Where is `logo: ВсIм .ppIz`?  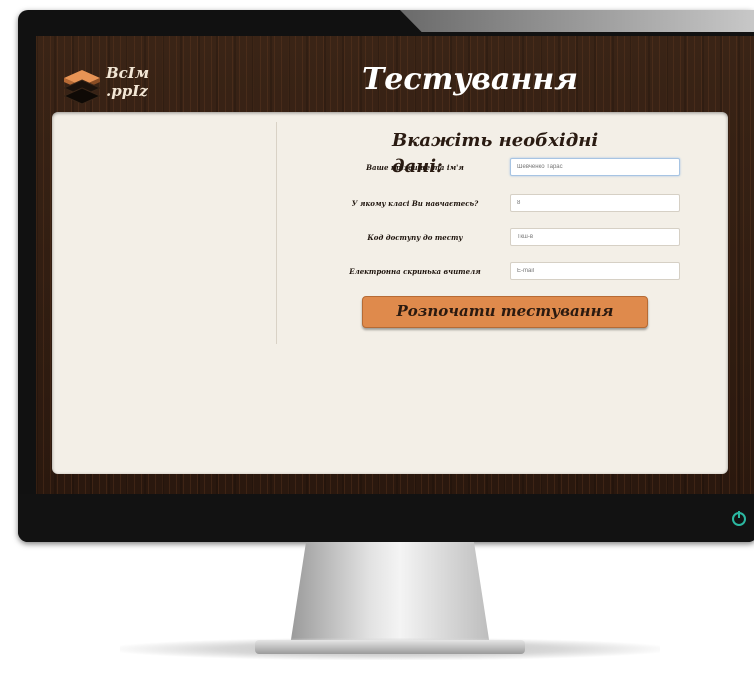
logo: ВсIм .ppIz is located at coordinates (105, 86).